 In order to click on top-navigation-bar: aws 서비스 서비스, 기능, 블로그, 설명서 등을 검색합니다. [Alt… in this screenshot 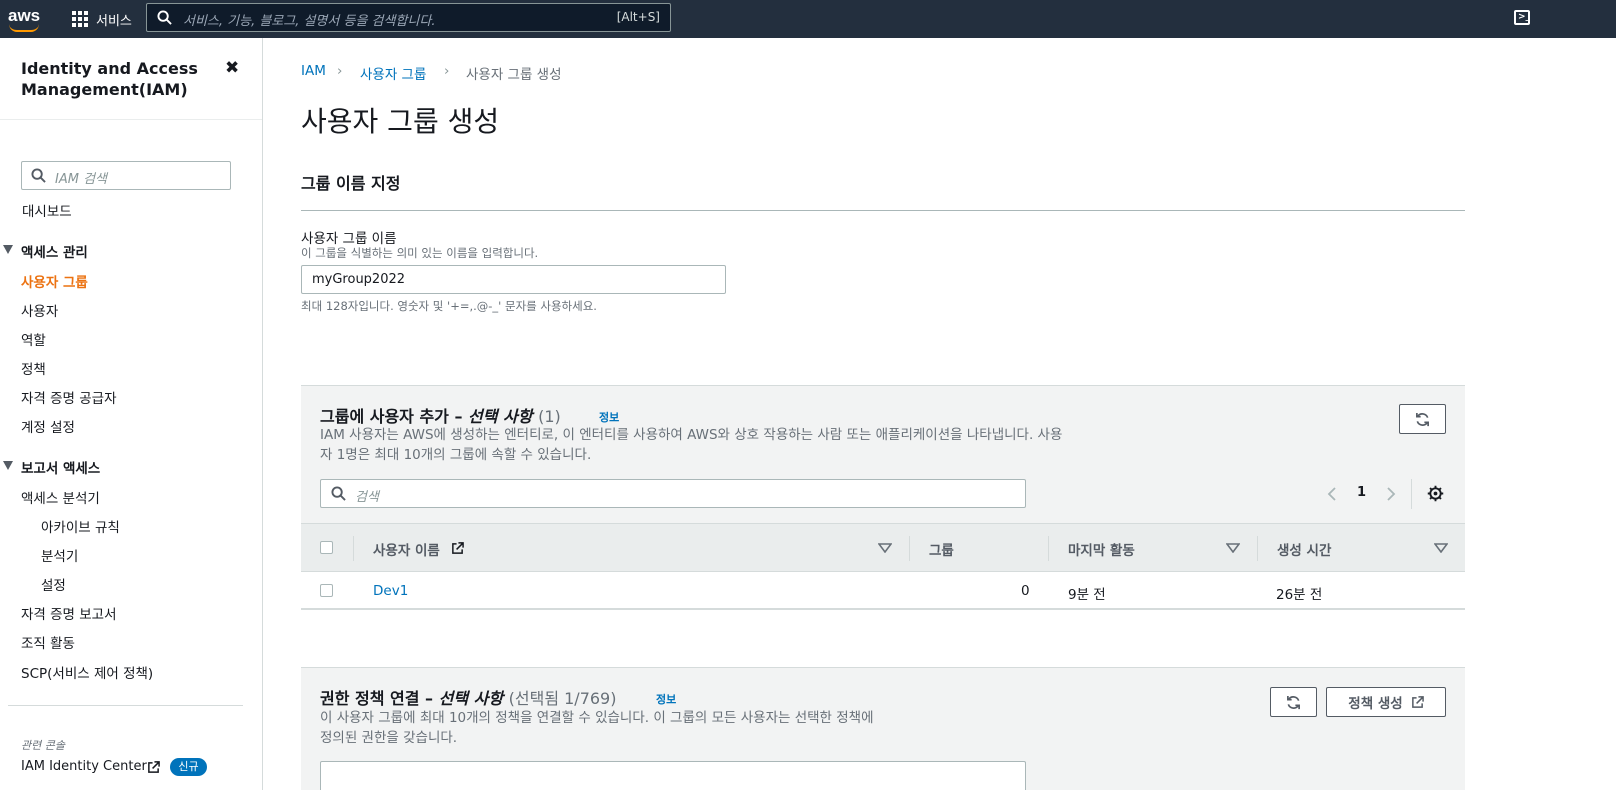, I will do `click(808, 19)`.